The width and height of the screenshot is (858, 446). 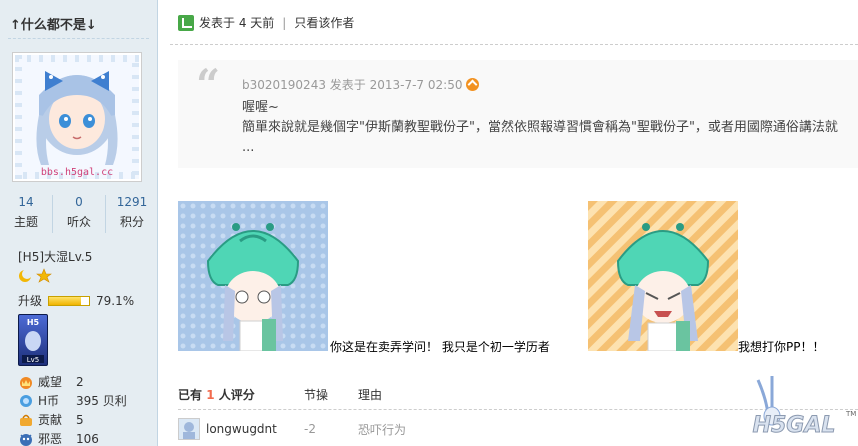 What do you see at coordinates (92, 381) in the screenshot?
I see `credit-row: 威望 2` at bounding box center [92, 381].